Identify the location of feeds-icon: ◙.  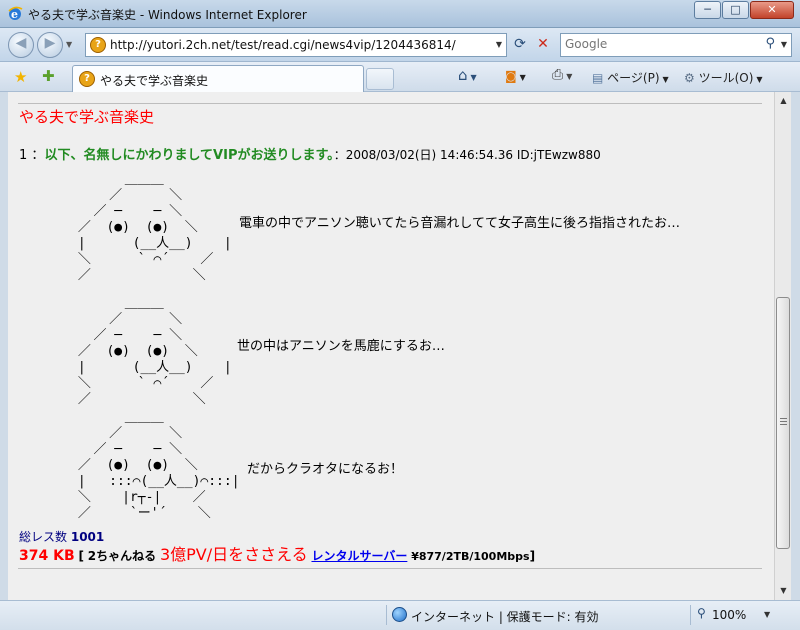
(511, 76).